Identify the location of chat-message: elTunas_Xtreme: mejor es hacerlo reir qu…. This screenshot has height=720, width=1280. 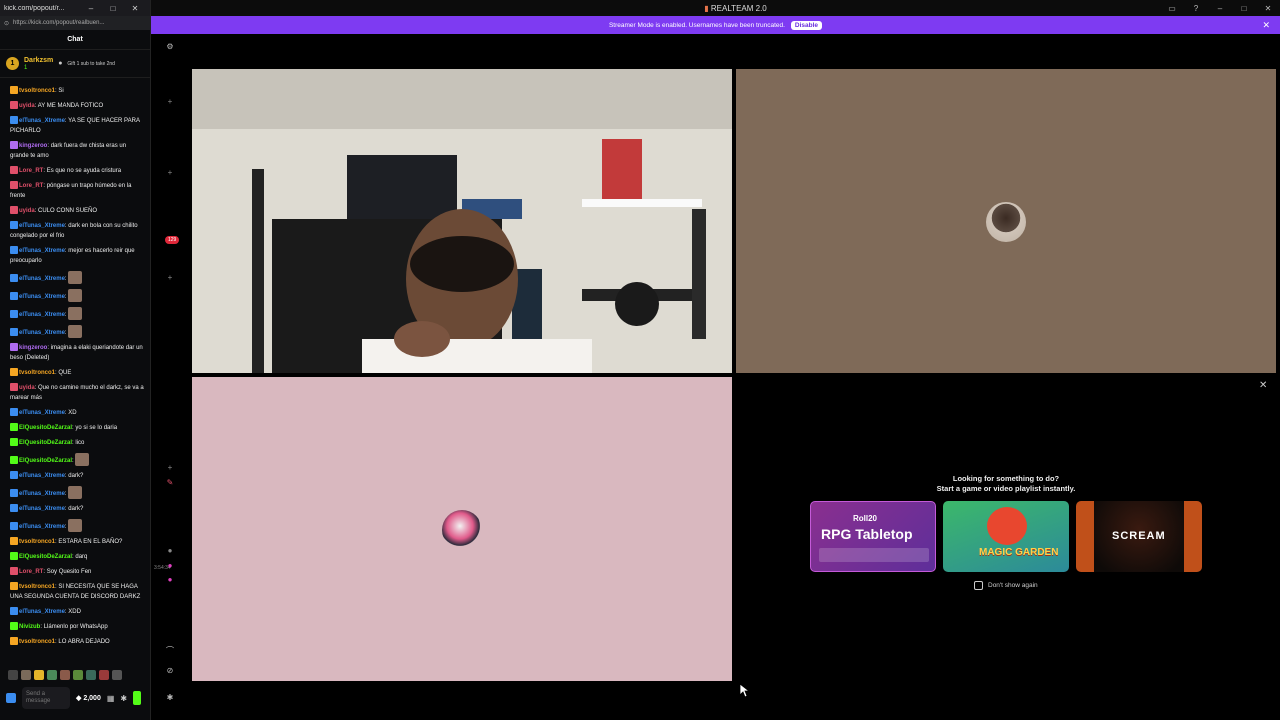
(77, 256).